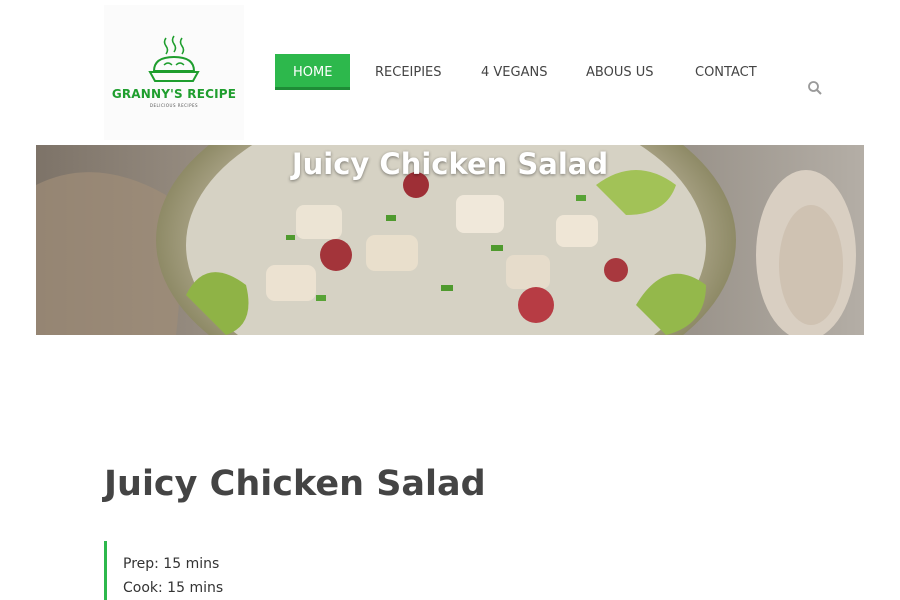 The height and width of the screenshot is (600, 900). Describe the element at coordinates (313, 72) in the screenshot. I see `nav-home: HOME` at that location.